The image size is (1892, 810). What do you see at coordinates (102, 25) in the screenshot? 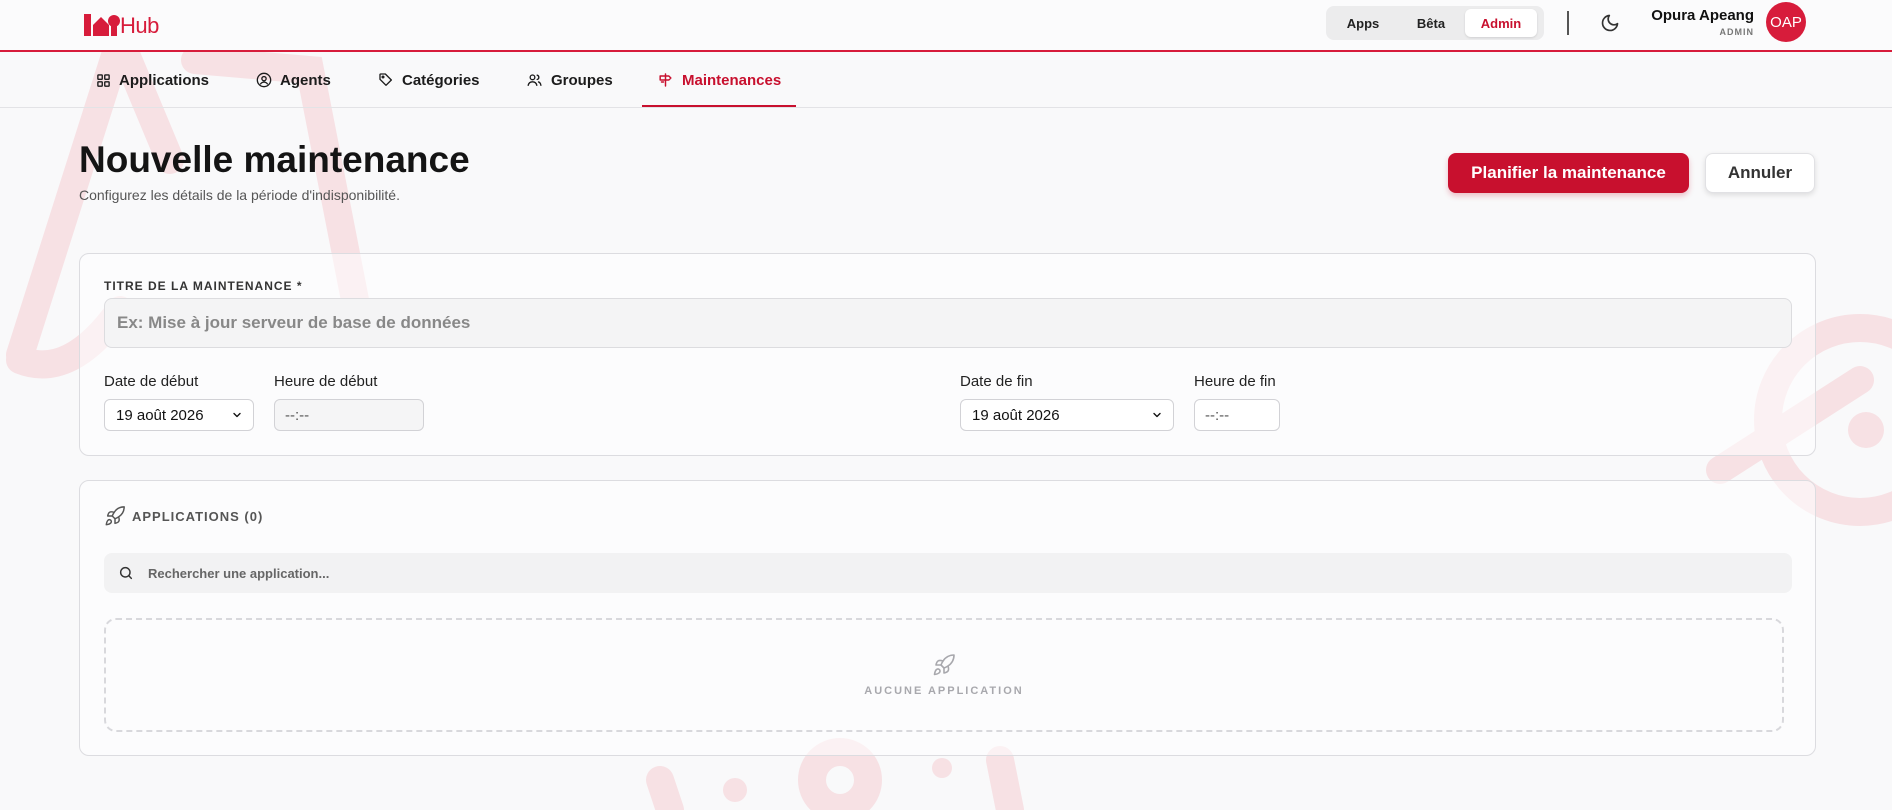
I see `logo-mark-icon` at bounding box center [102, 25].